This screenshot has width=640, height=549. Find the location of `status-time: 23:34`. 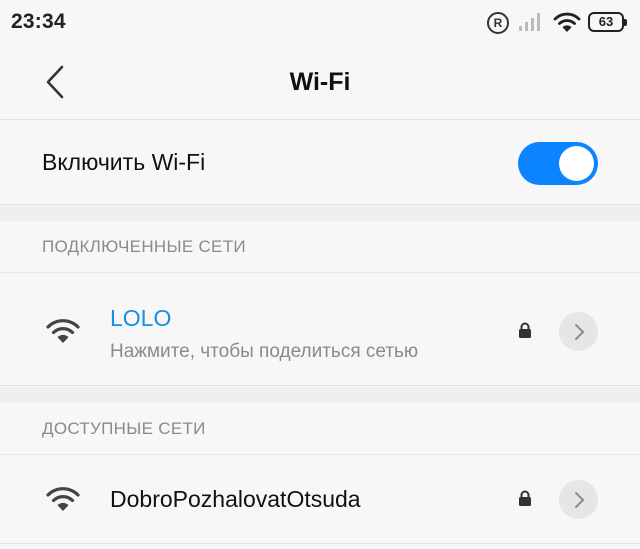

status-time: 23:34 is located at coordinates (38, 21).